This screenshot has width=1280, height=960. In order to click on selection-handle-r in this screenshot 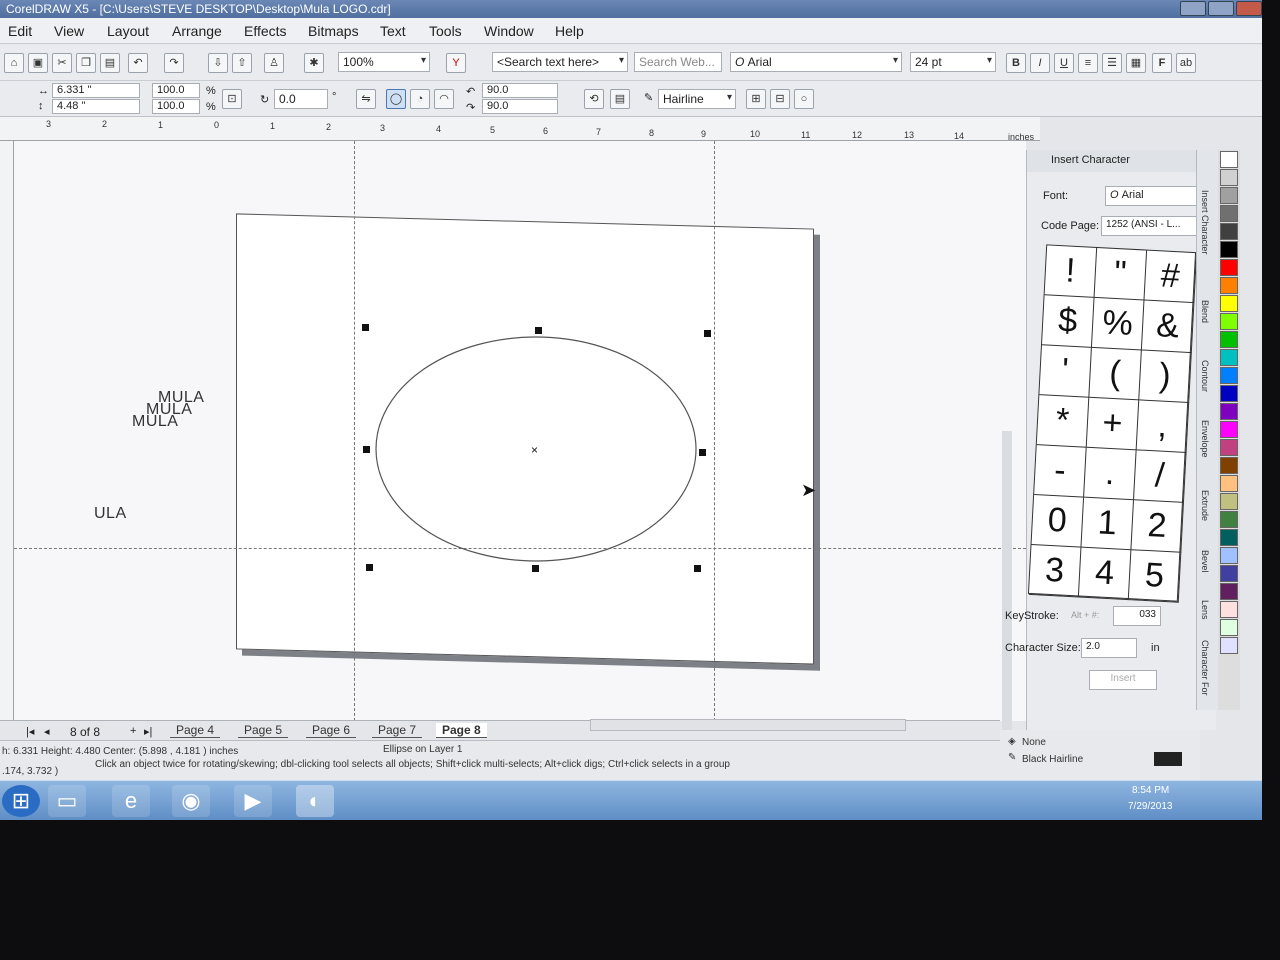, I will do `click(702, 452)`.